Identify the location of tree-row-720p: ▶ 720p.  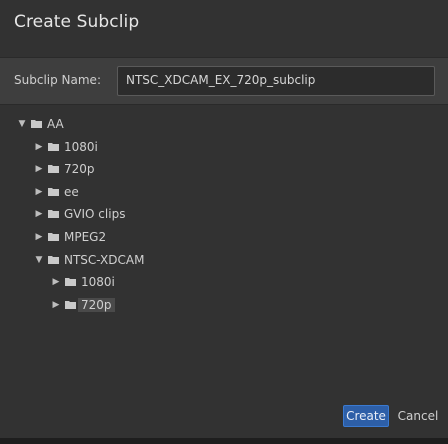
(224, 170).